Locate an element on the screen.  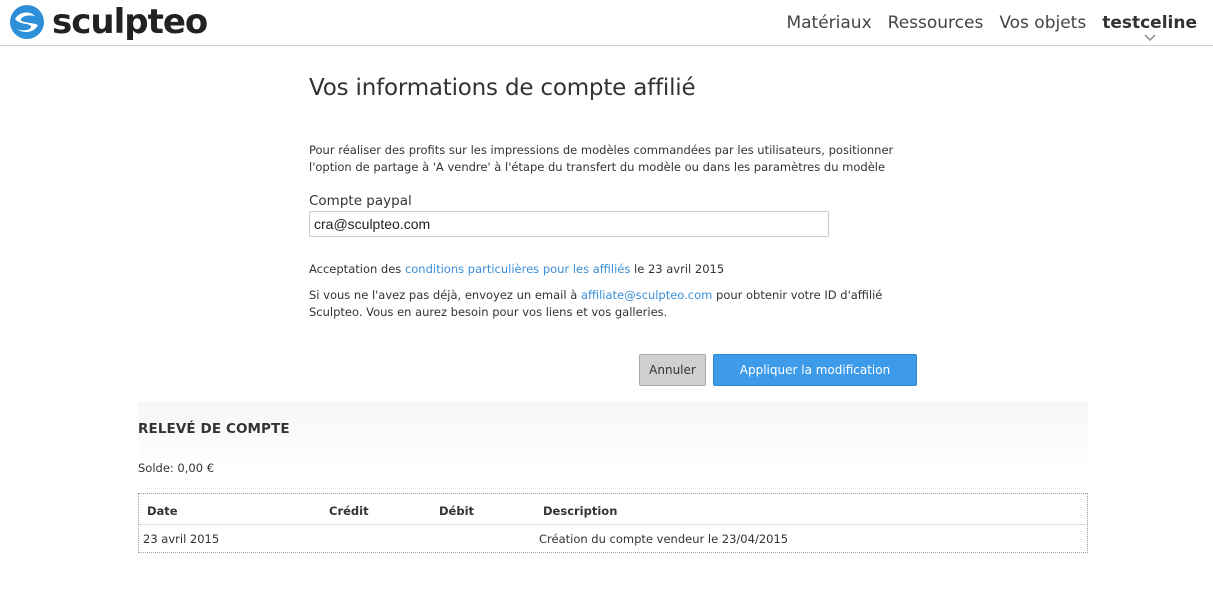
acceptance-prefix: Acceptation des is located at coordinates (355, 269).